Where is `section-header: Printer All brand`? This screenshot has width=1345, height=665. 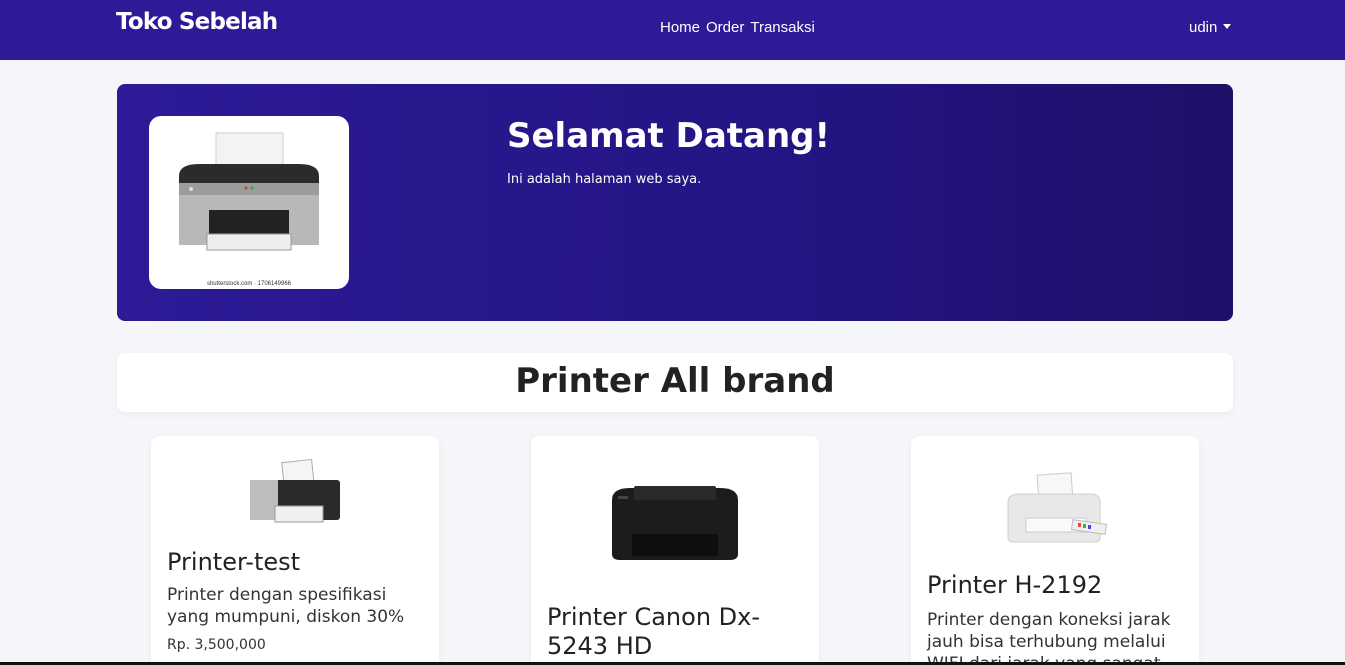 section-header: Printer All brand is located at coordinates (675, 382).